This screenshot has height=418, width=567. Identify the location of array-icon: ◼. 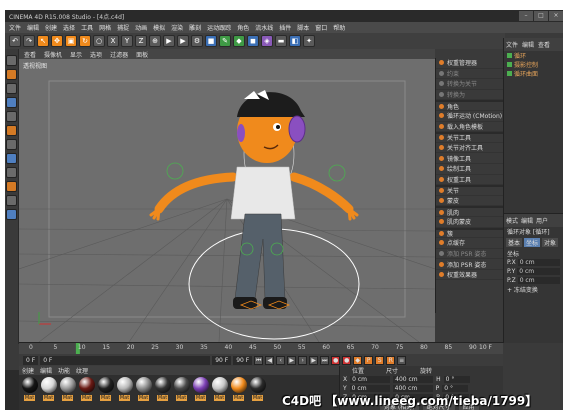
(253, 41).